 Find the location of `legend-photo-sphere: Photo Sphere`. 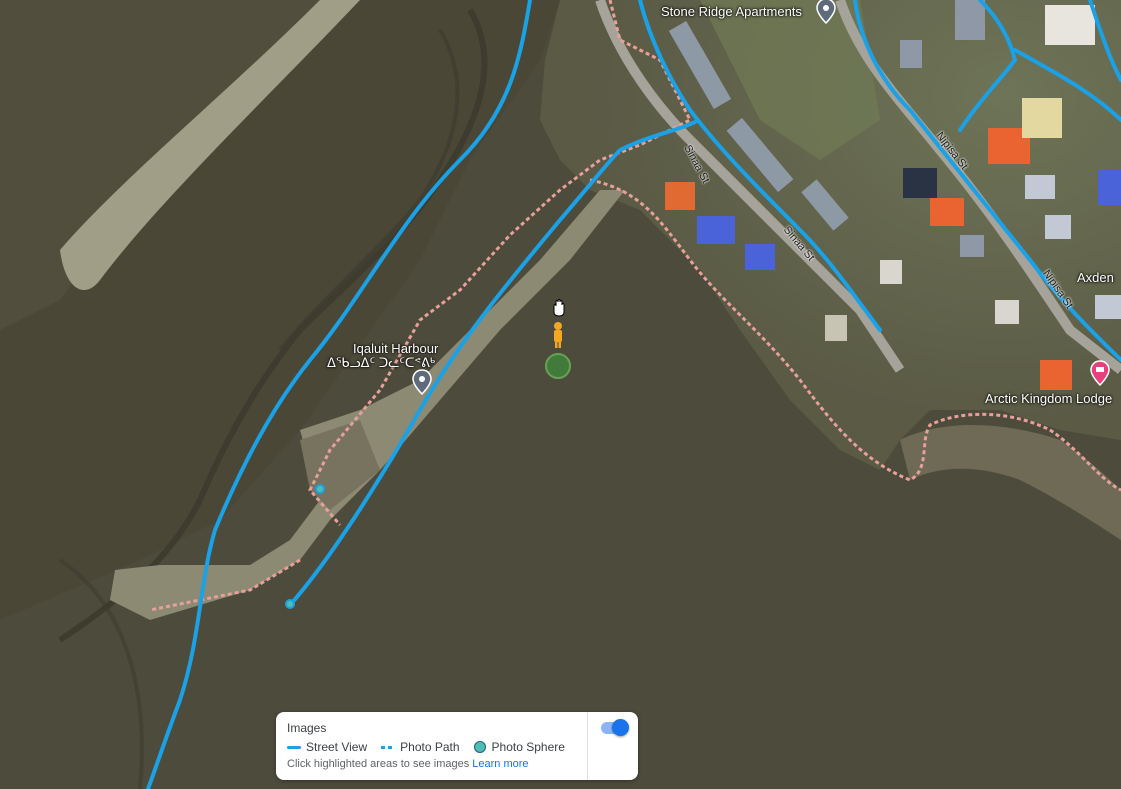

legend-photo-sphere: Photo Sphere is located at coordinates (519, 747).